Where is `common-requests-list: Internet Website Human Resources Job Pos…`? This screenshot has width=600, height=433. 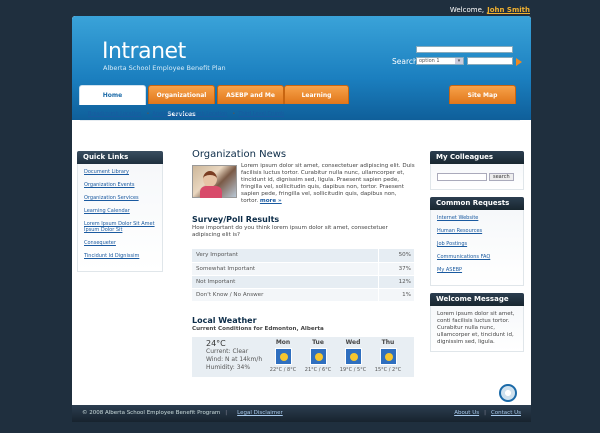
common-requests-list: Internet Website Human Resources Job Pos… is located at coordinates (477, 248).